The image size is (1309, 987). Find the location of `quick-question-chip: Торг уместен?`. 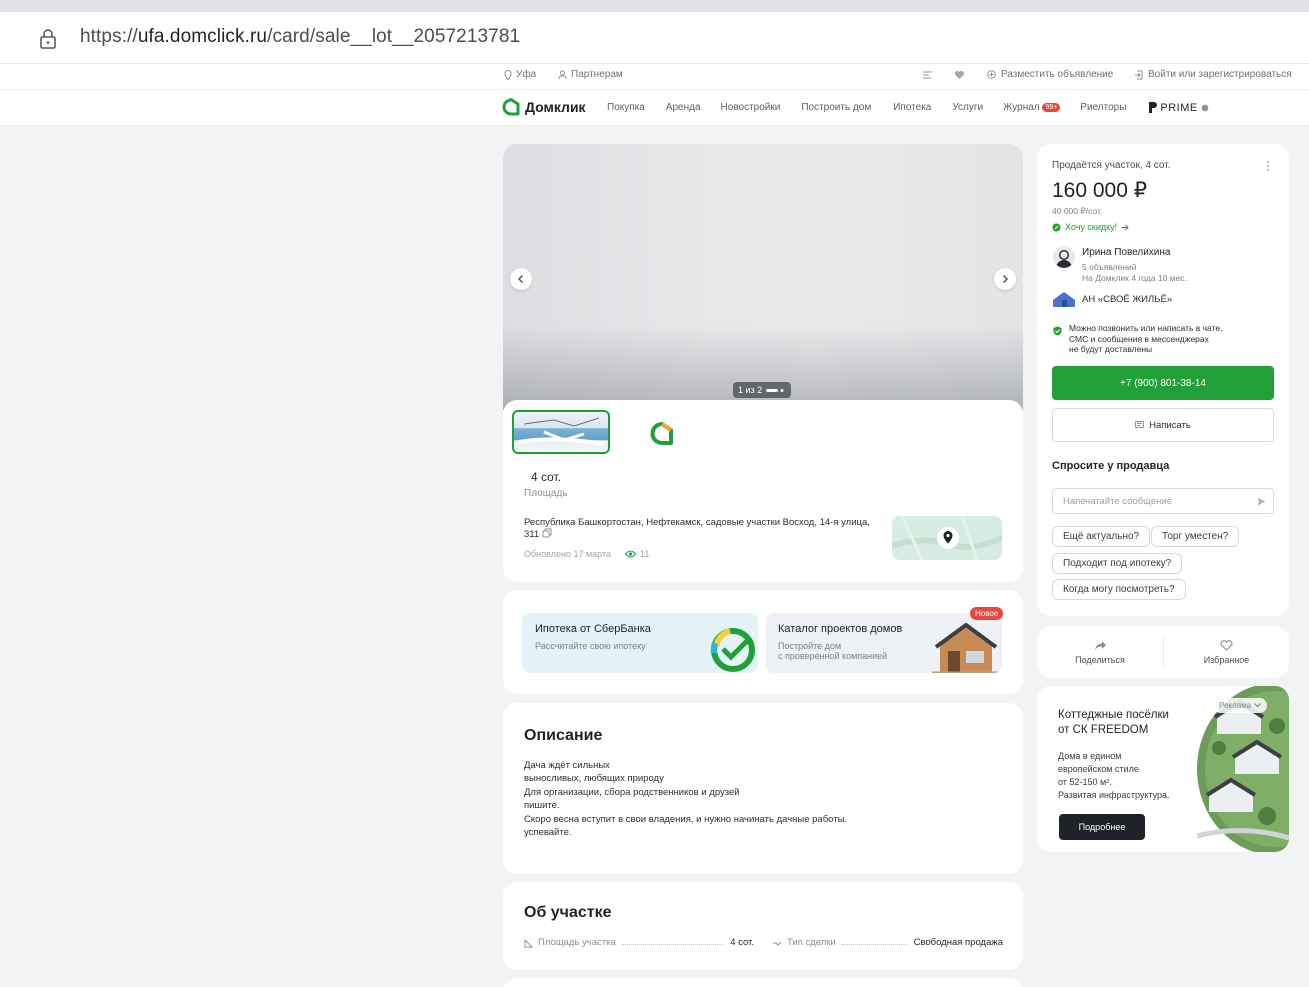

quick-question-chip: Торг уместен? is located at coordinates (1195, 536).